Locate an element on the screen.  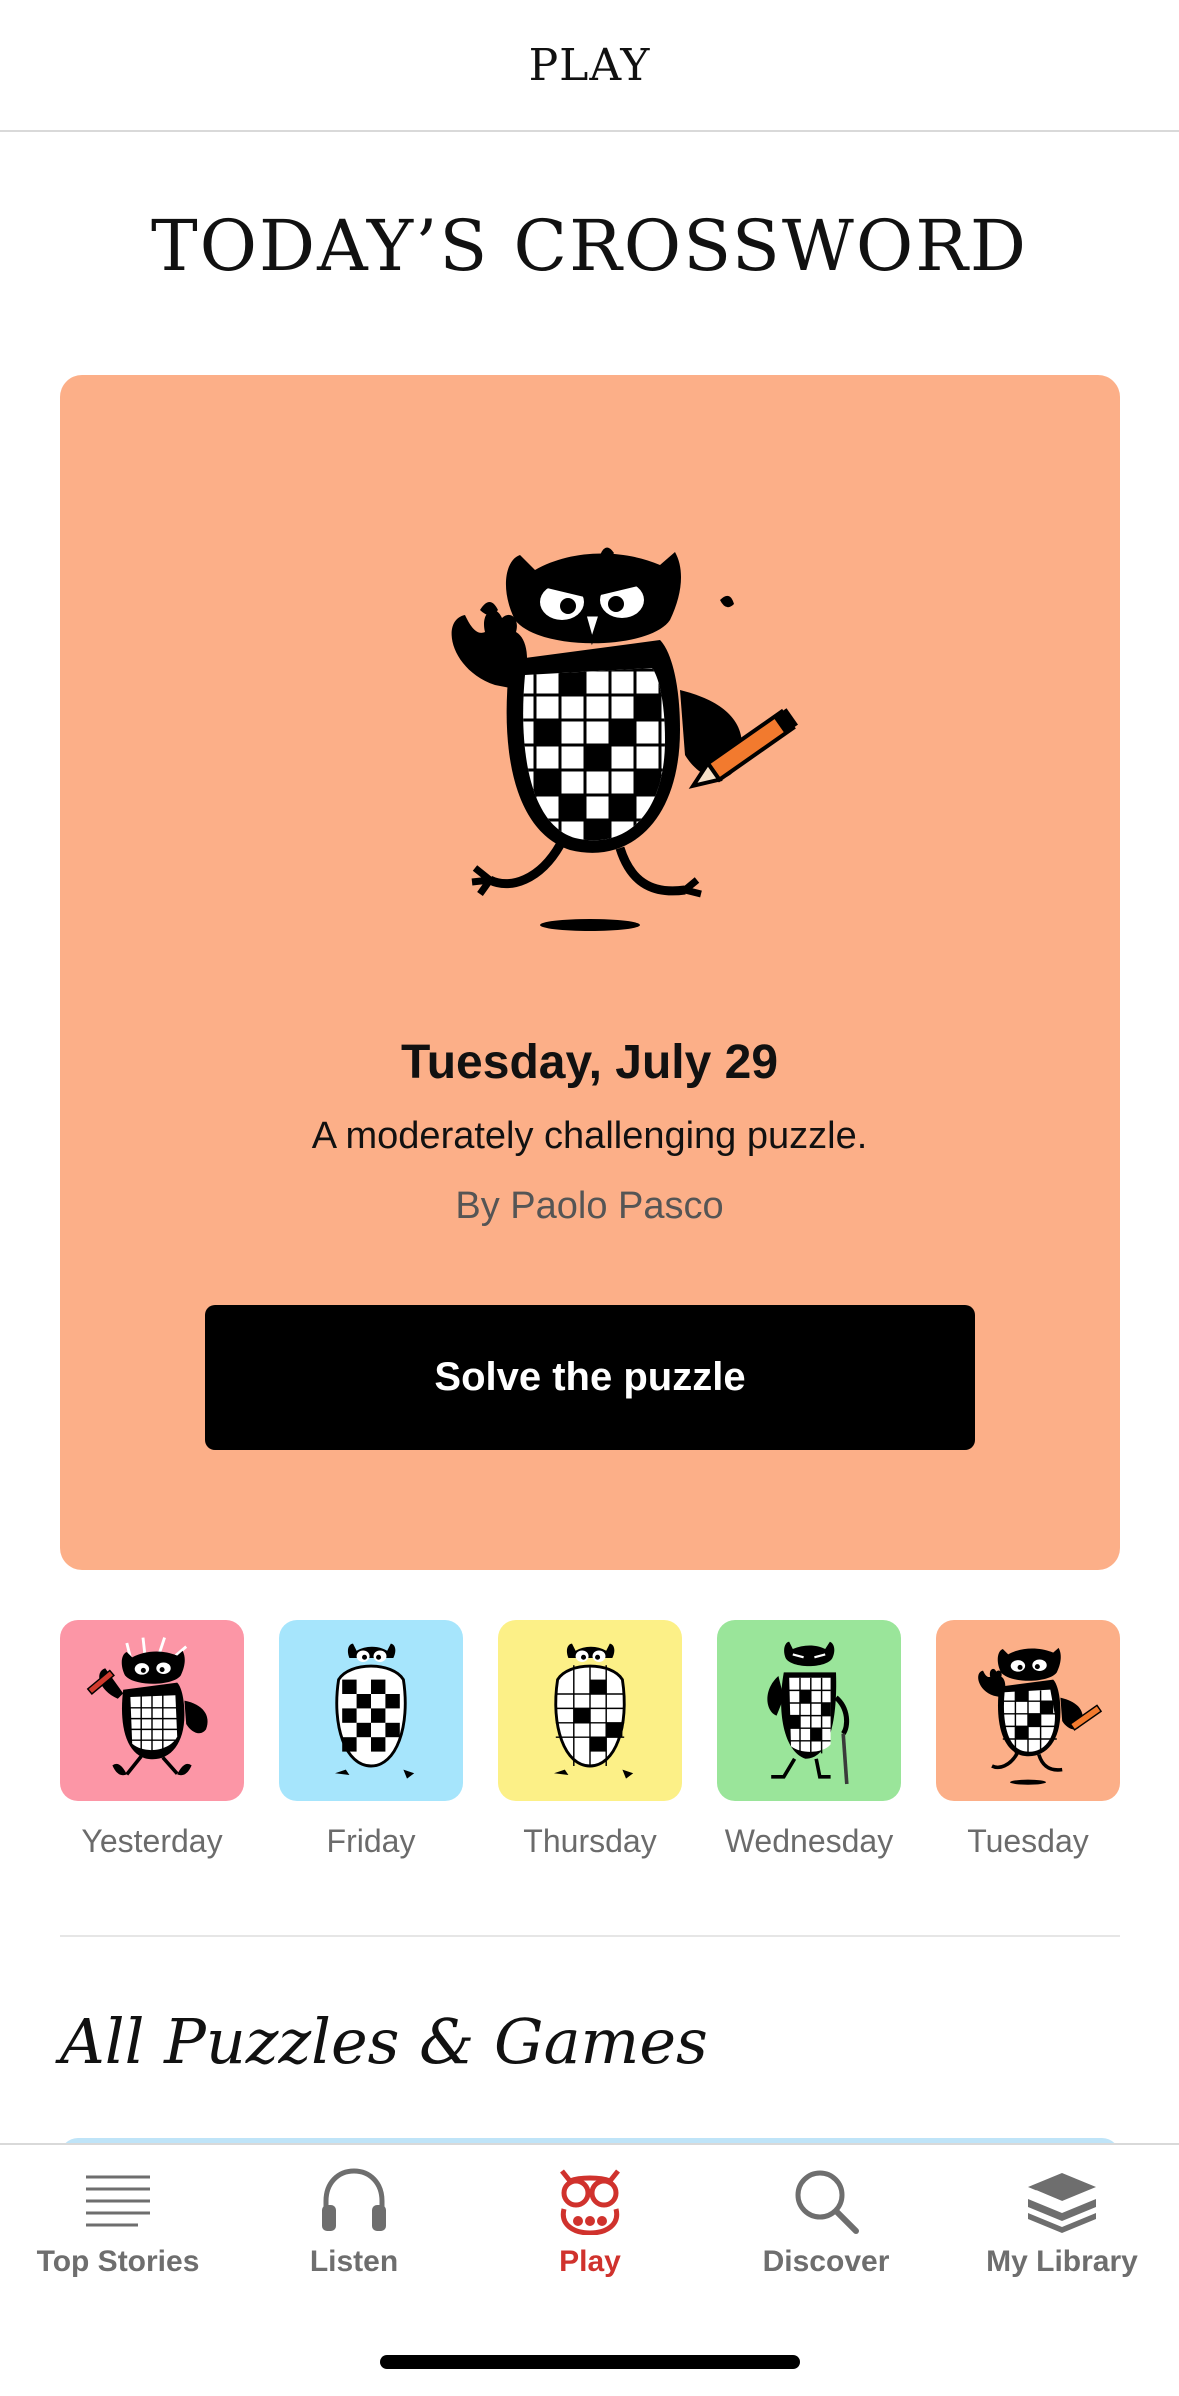
archive-item-thursday: Thursday is located at coordinates (590, 1740).